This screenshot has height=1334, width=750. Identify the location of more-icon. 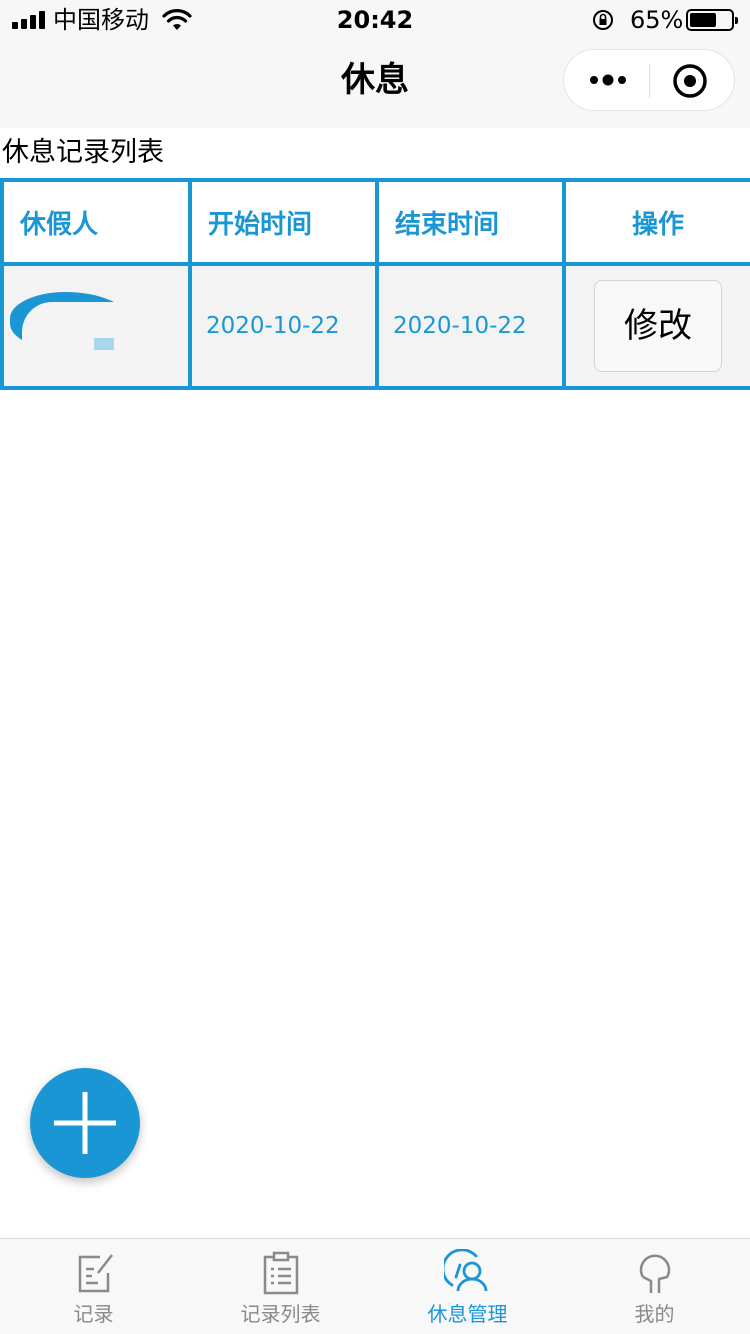
(608, 80).